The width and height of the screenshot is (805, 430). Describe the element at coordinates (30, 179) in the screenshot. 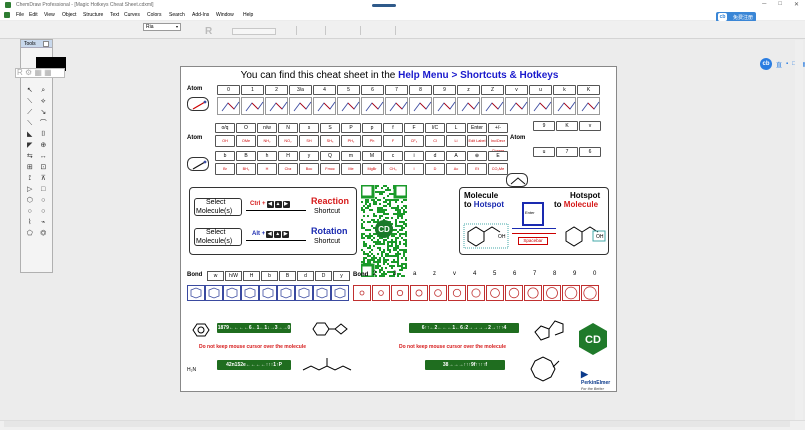

I see `pen-icon: ⟟` at that location.